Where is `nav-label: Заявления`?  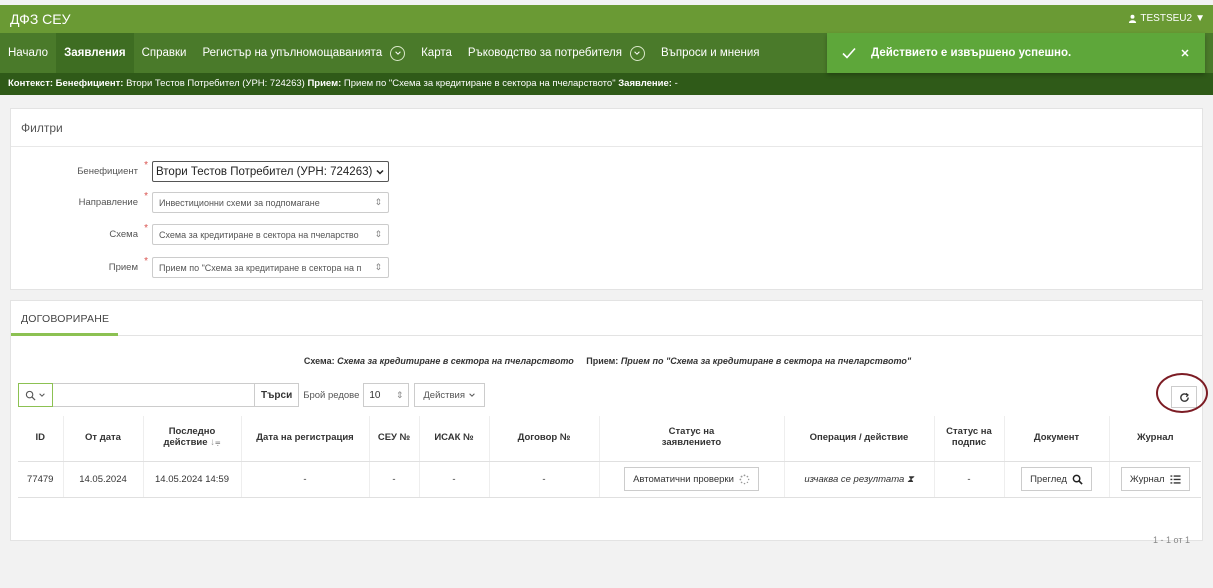
nav-label: Заявления is located at coordinates (95, 53).